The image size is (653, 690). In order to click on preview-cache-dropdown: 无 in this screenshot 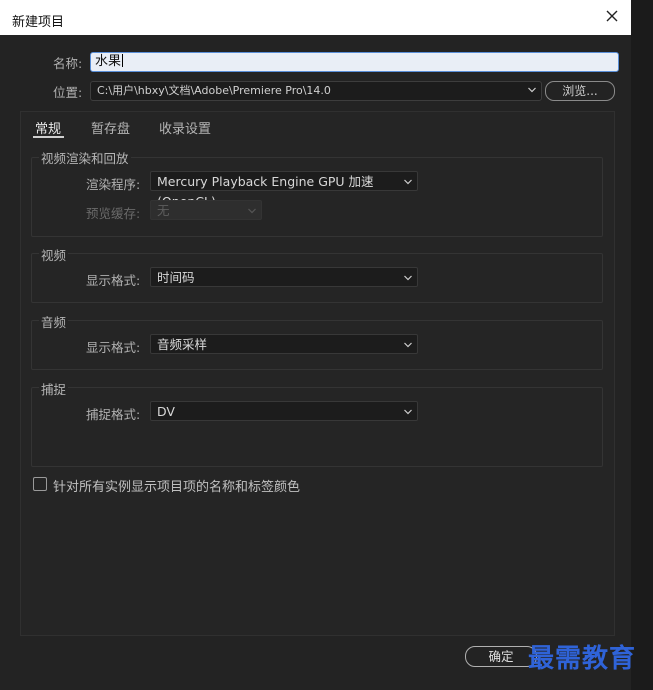, I will do `click(206, 210)`.